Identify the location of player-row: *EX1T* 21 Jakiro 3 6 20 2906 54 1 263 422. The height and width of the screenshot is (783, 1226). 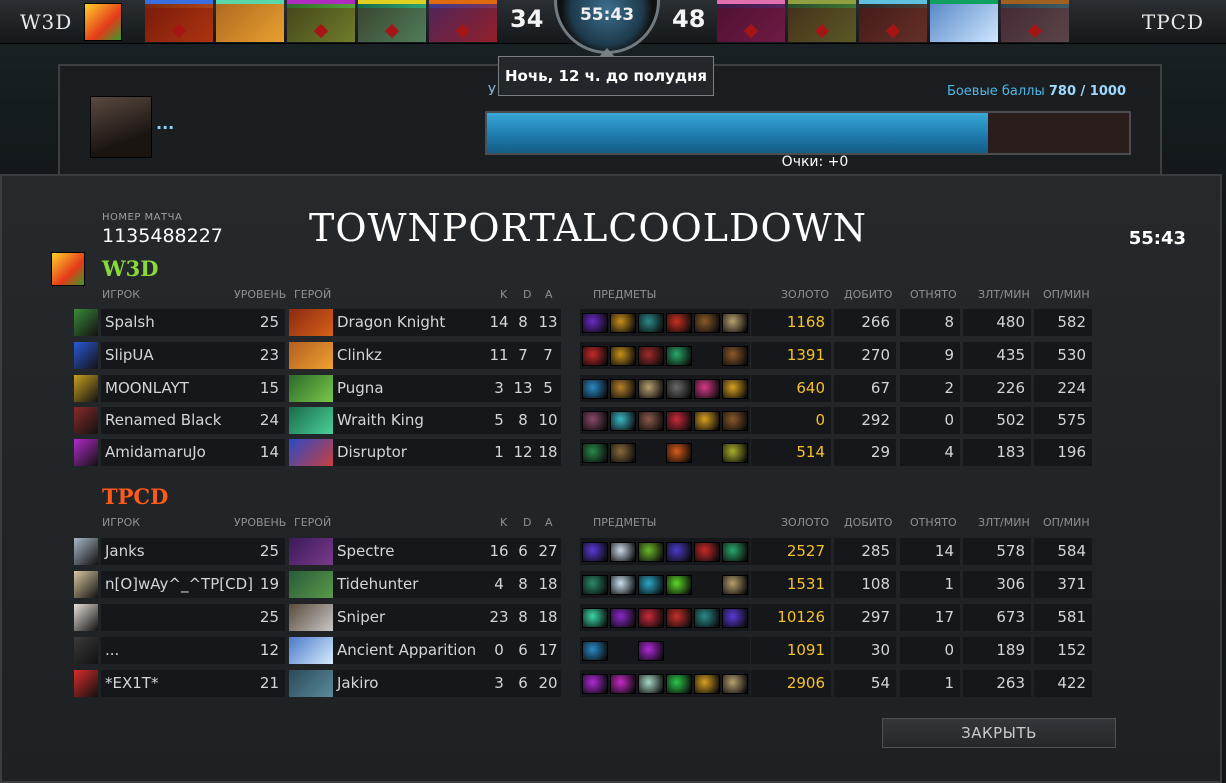
(584, 683).